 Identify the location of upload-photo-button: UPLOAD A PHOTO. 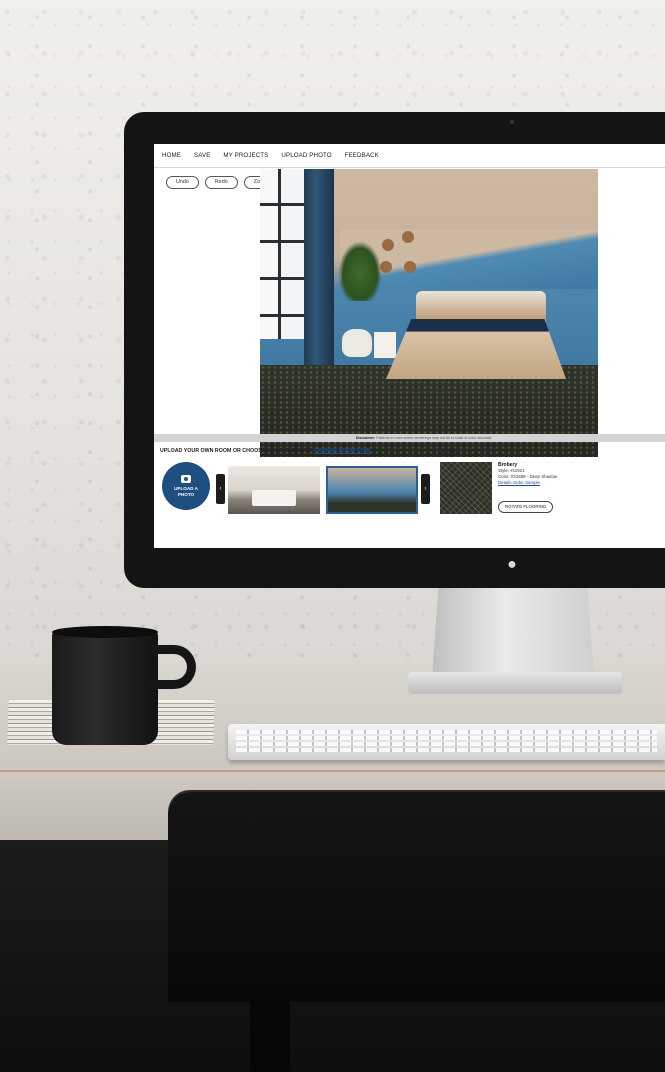
(186, 486).